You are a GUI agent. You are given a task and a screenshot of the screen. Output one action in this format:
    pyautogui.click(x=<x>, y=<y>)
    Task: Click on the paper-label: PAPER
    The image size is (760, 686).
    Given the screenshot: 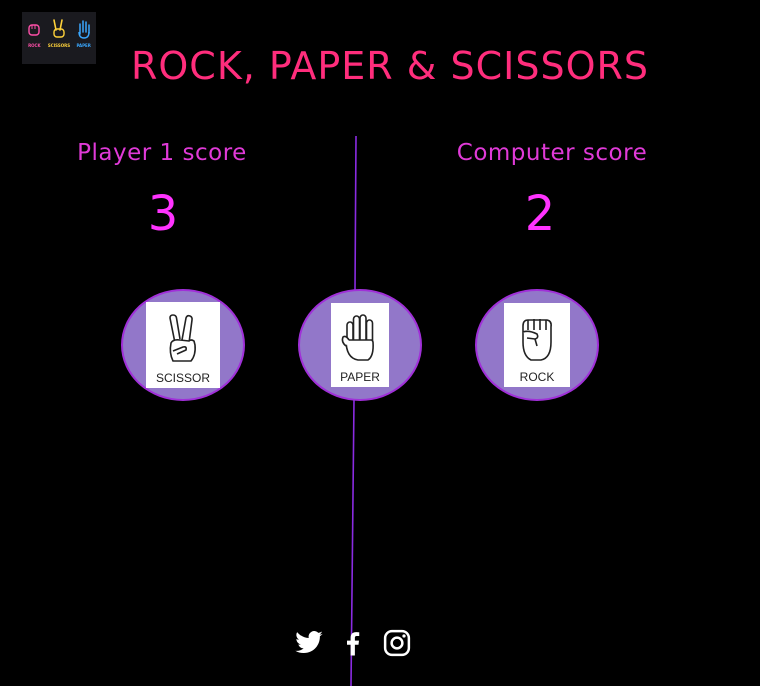 What is the action you would take?
    pyautogui.click(x=360, y=377)
    